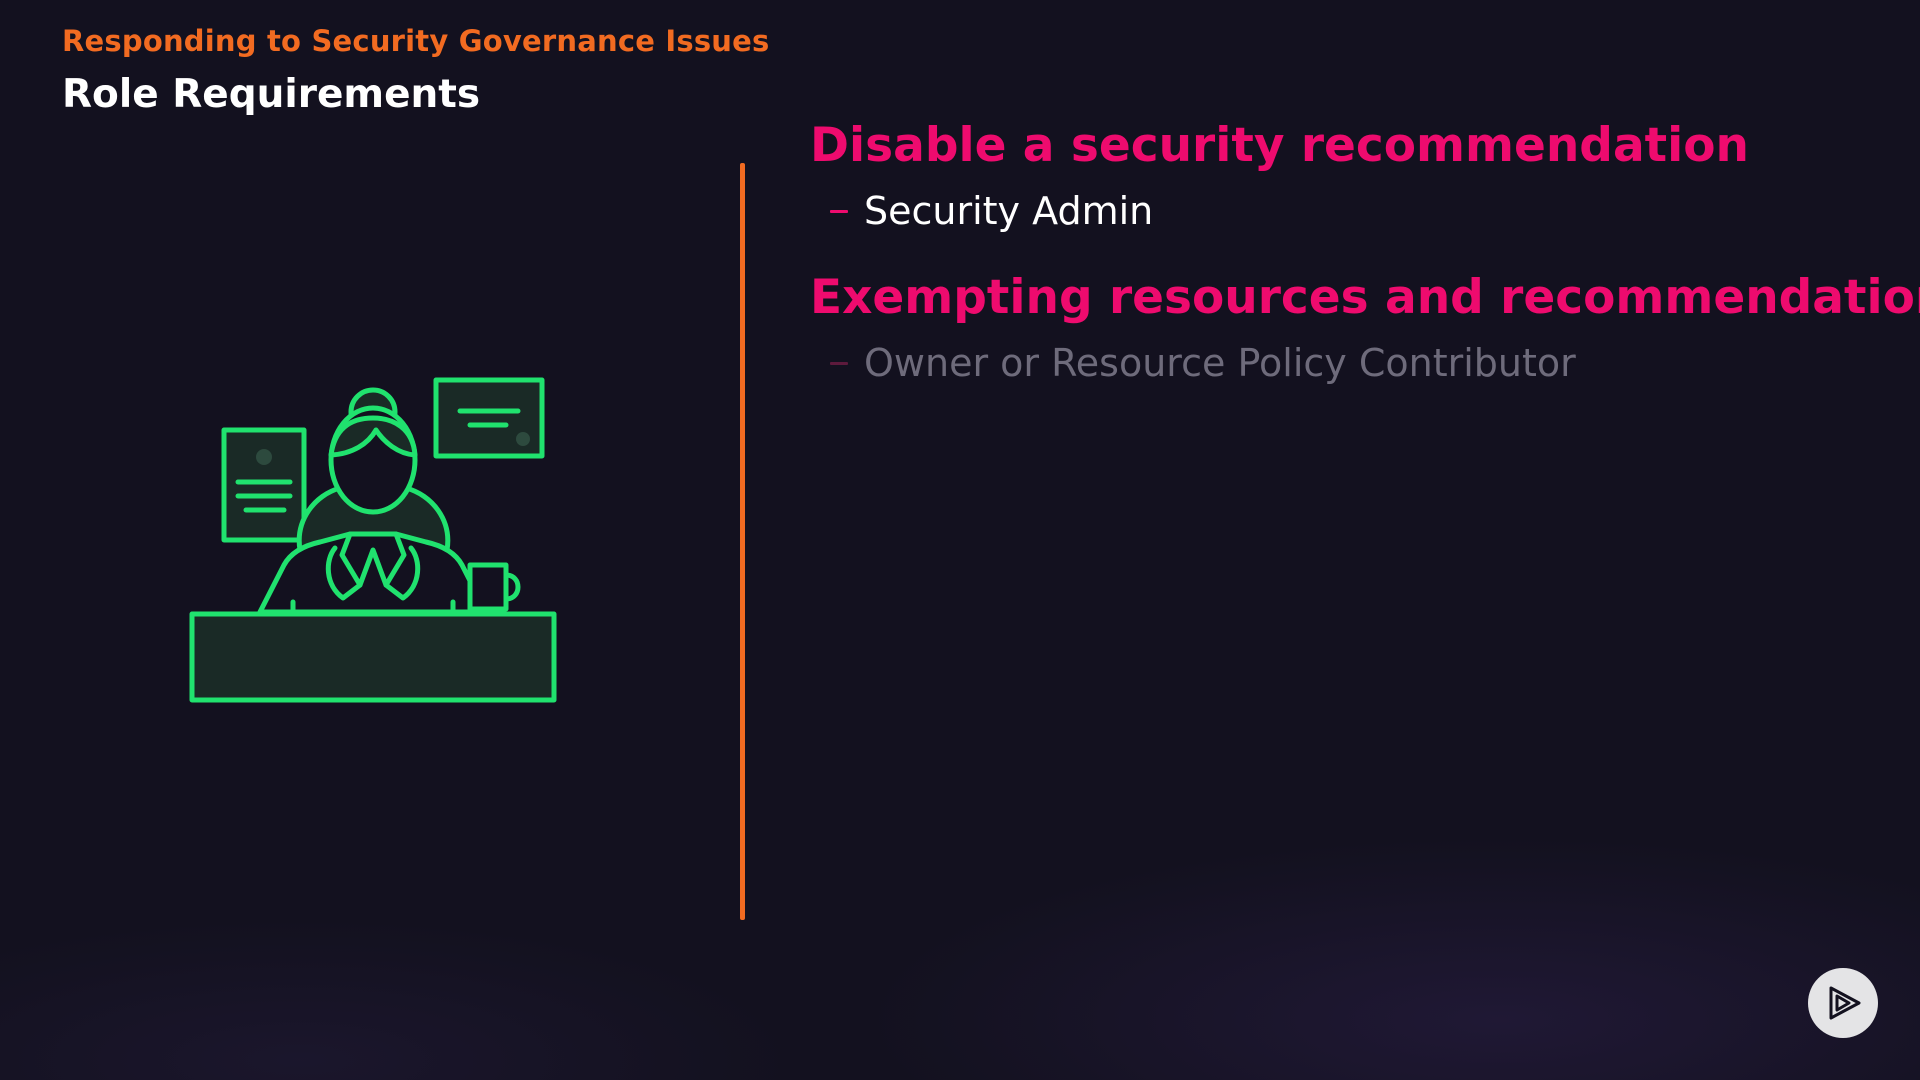 This screenshot has width=1920, height=1080. I want to click on item-role: Owner or Resource Policy Contributor, so click(1345, 363).